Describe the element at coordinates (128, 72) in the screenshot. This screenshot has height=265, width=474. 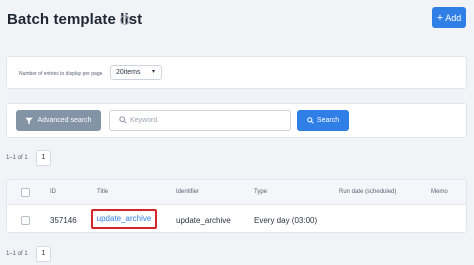
I see `entries-per-page-value: 20items` at that location.